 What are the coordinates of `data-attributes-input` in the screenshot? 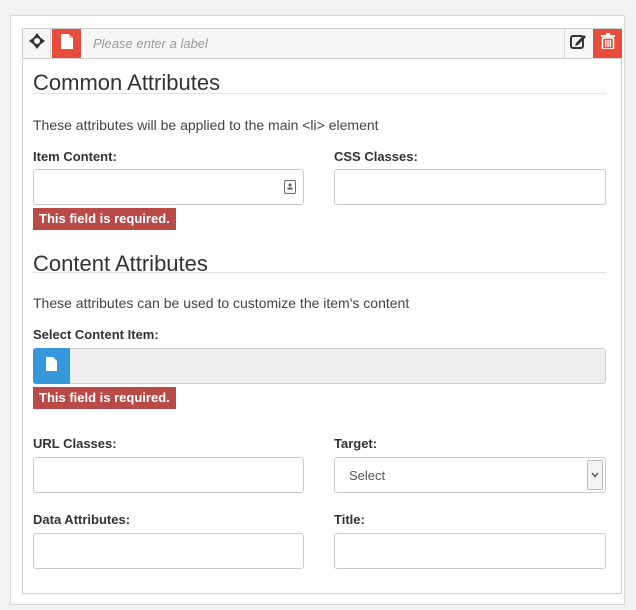 It's located at (168, 551).